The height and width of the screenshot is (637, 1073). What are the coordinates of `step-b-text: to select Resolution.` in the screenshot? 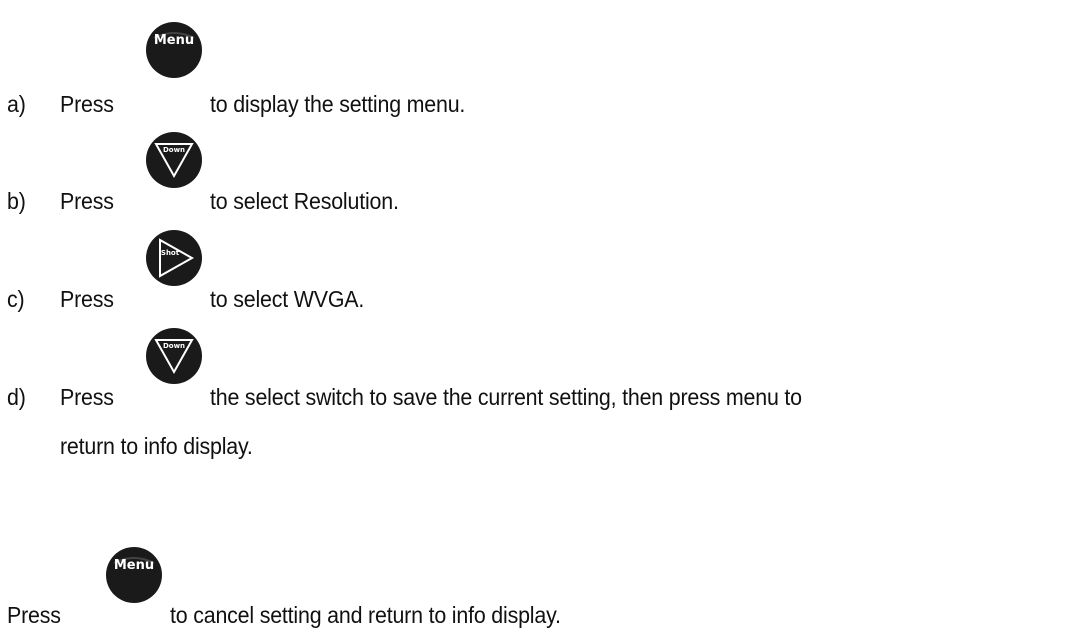 It's located at (304, 201).